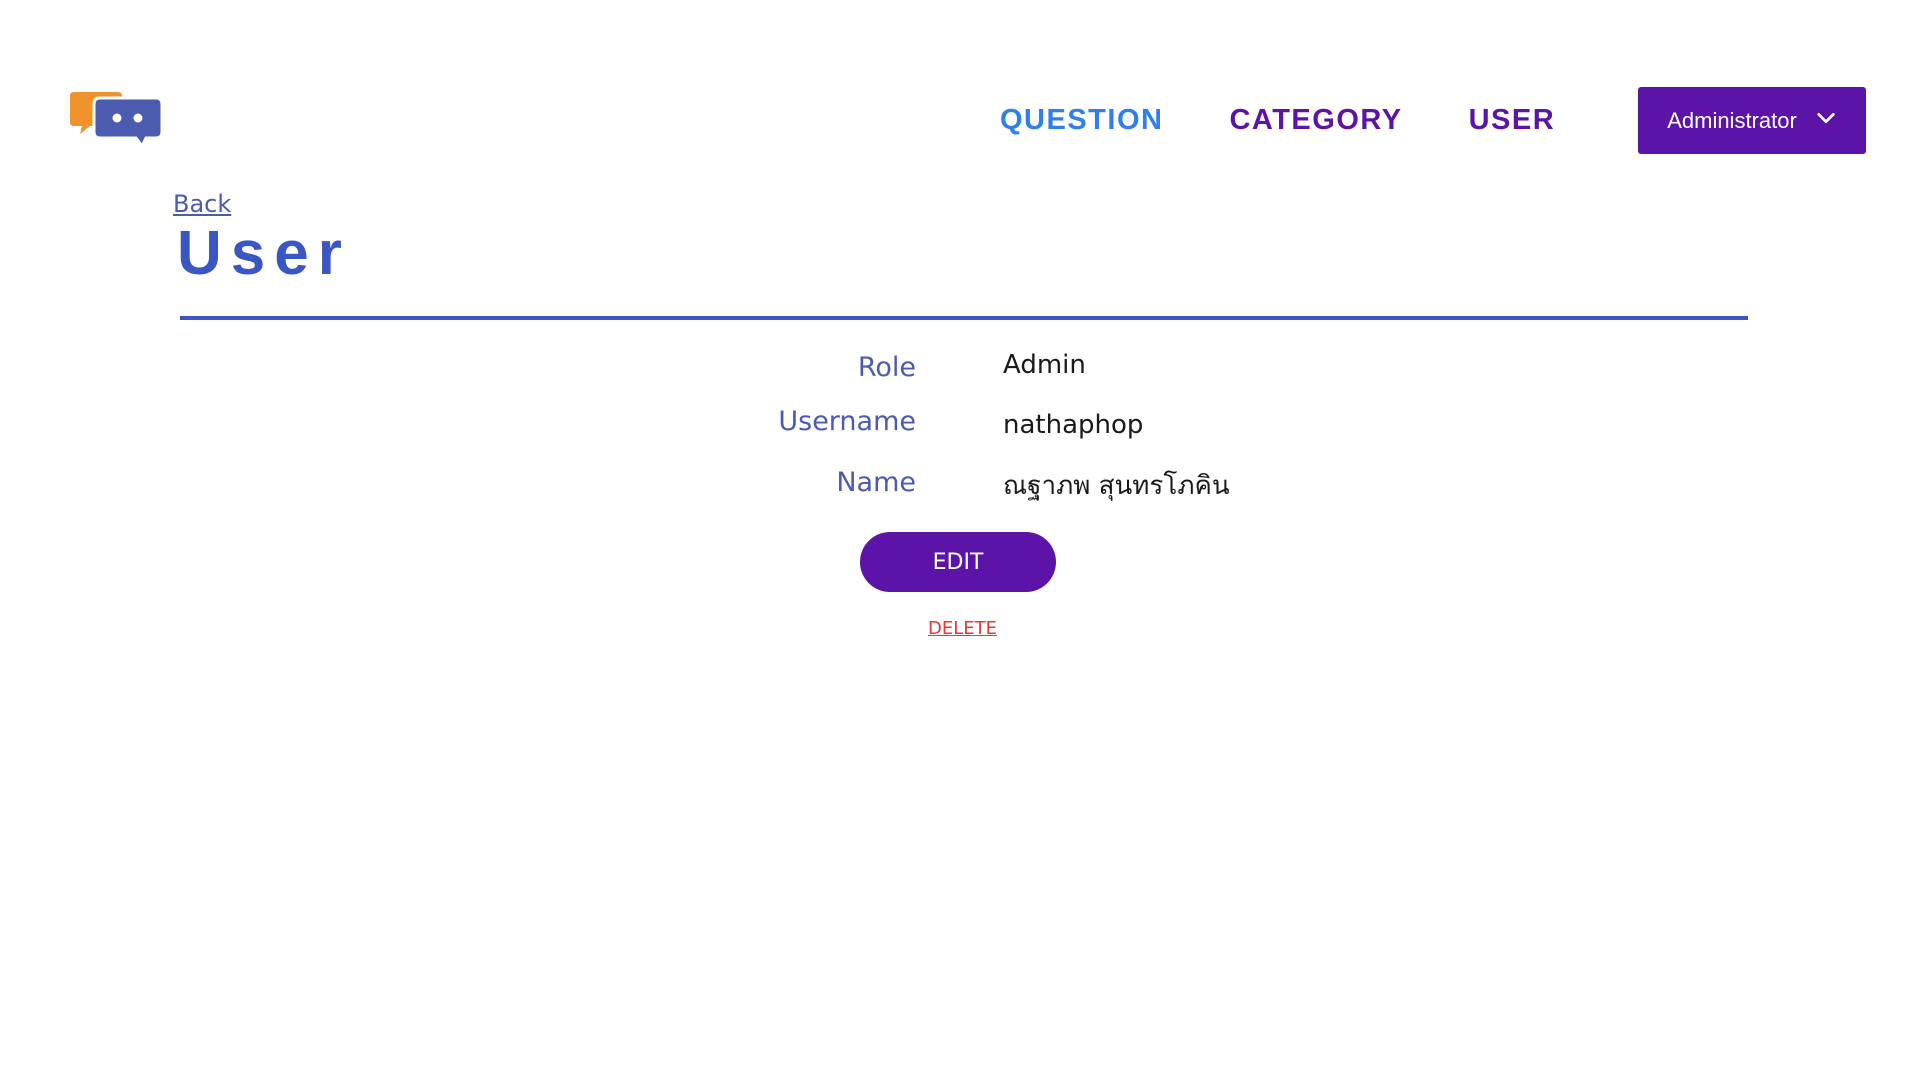 This screenshot has height=1080, width=1920. What do you see at coordinates (1512, 120) in the screenshot?
I see `nav-user: USER` at bounding box center [1512, 120].